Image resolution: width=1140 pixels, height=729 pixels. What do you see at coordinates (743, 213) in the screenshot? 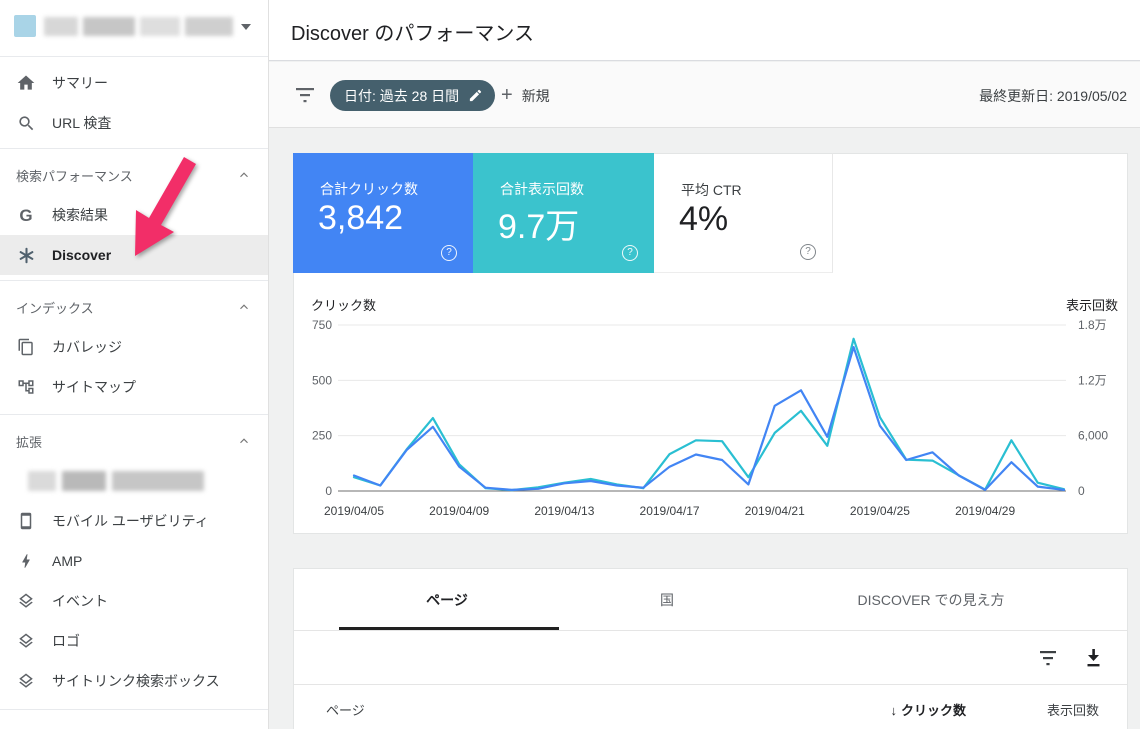
I see `average-ctr-card: 平均 CTR 4% ?` at bounding box center [743, 213].